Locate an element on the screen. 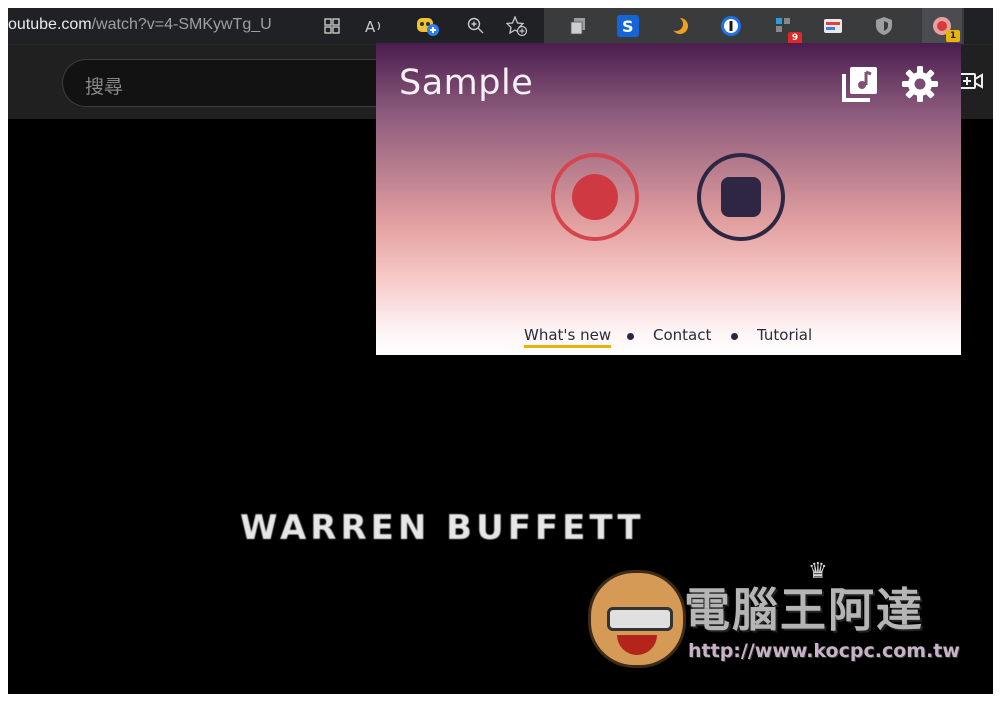  extensions-bar: S 9 1 is located at coordinates (754, 26).